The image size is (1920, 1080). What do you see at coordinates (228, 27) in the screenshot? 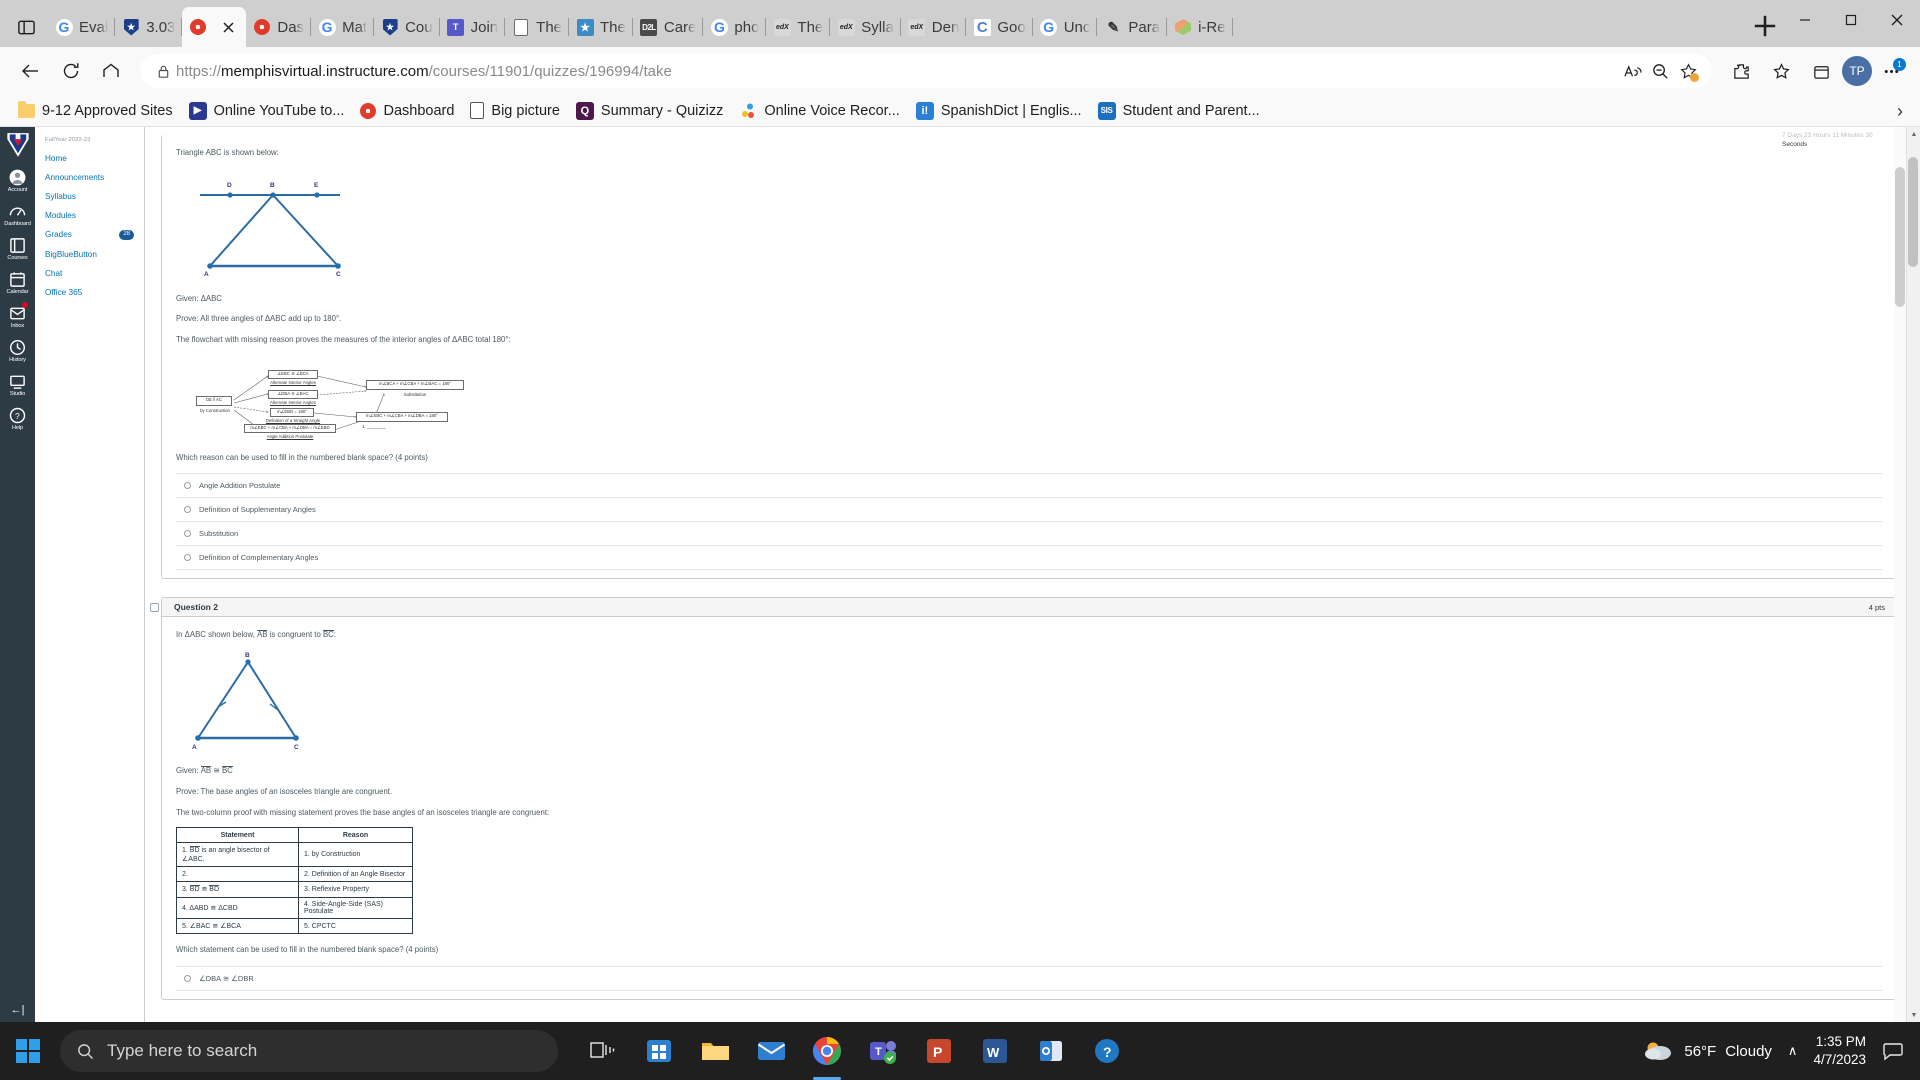
I see `tab-close-icon` at bounding box center [228, 27].